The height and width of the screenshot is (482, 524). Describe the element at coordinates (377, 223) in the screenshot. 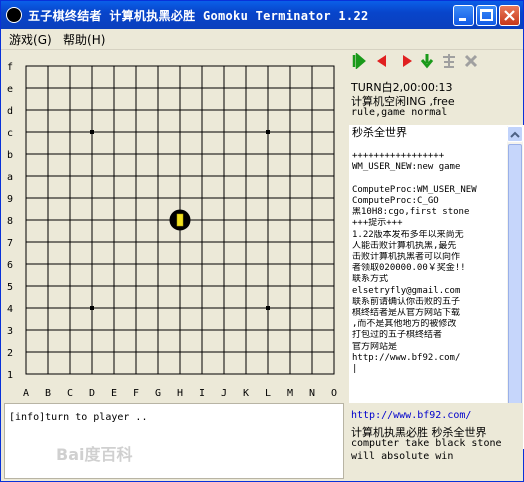

I see `log-line: +++提示+++` at that location.